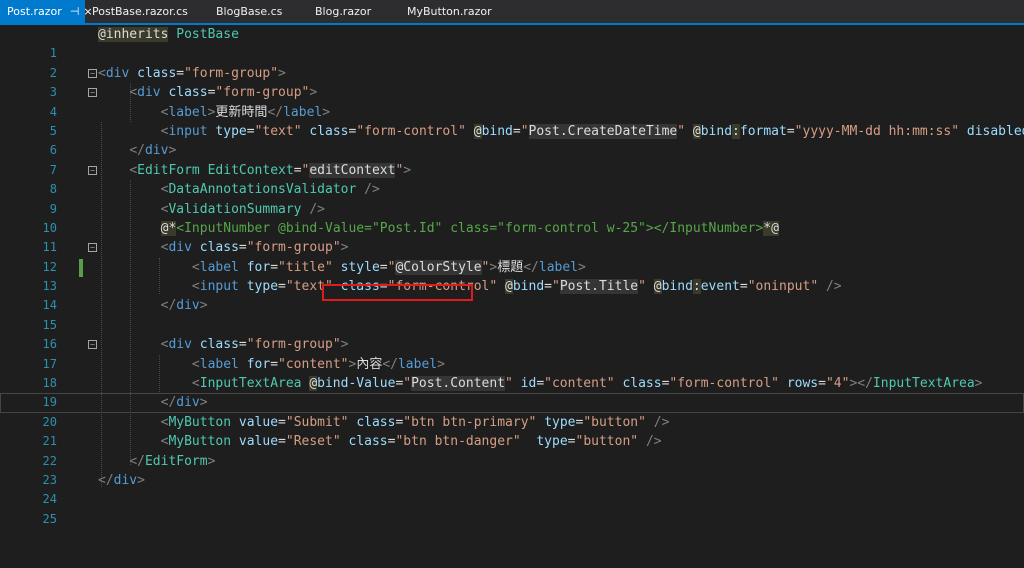  I want to click on code-line-15: 15 </div>, so click(512, 313).